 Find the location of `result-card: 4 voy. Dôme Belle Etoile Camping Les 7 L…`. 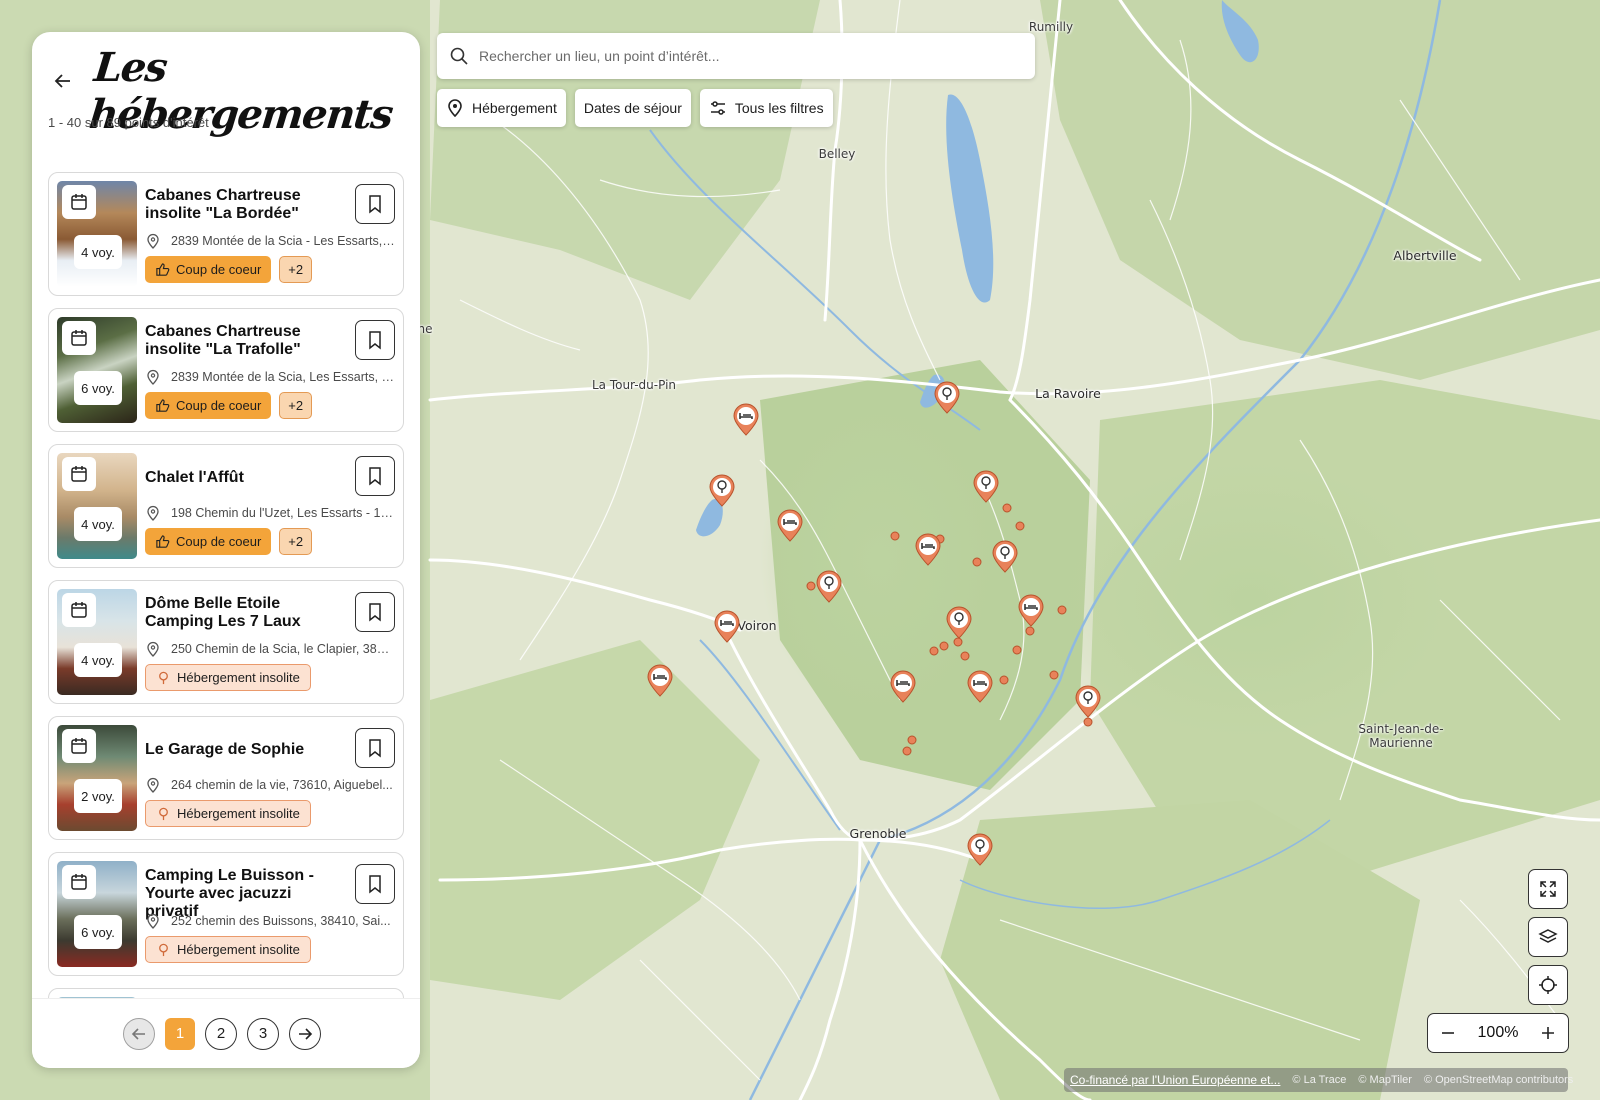

result-card: 4 voy. Dôme Belle Etoile Camping Les 7 L… is located at coordinates (226, 642).